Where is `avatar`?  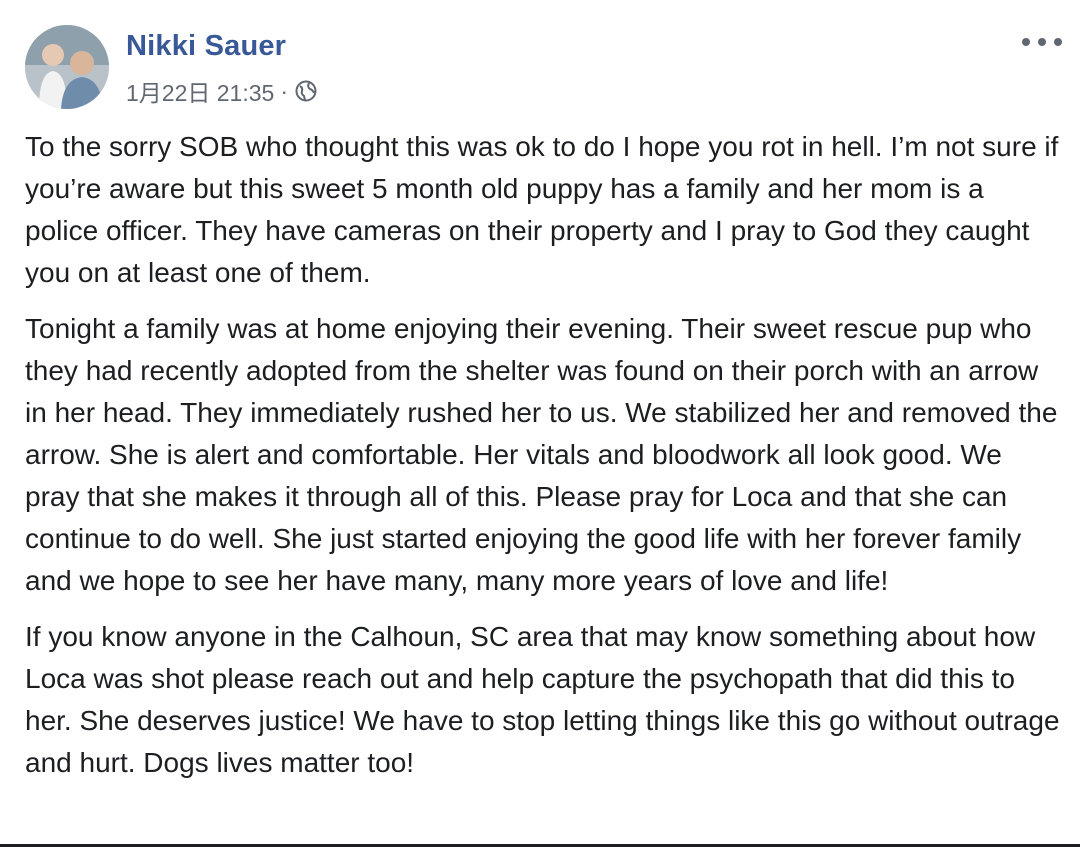
avatar is located at coordinates (67, 67).